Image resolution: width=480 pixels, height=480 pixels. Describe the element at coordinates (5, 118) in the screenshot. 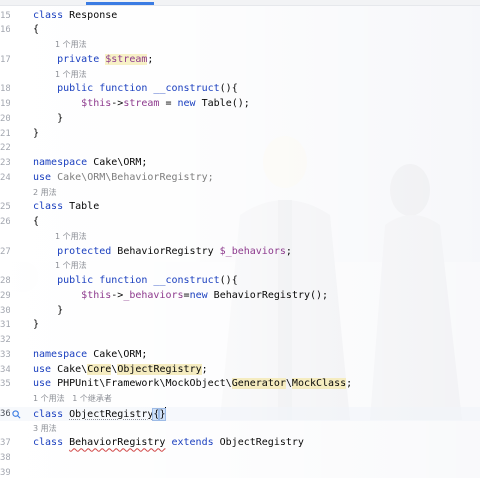

I see `line-number: 20` at that location.